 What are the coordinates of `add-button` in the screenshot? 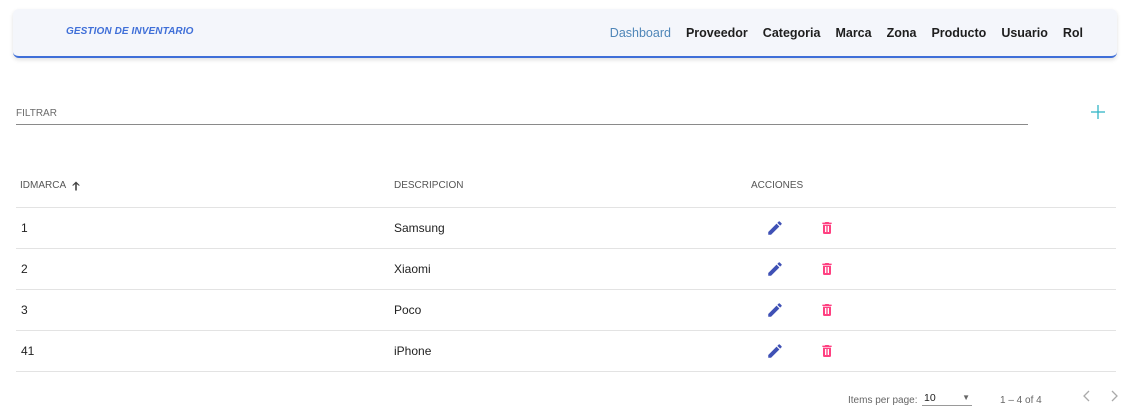 It's located at (1098, 112).